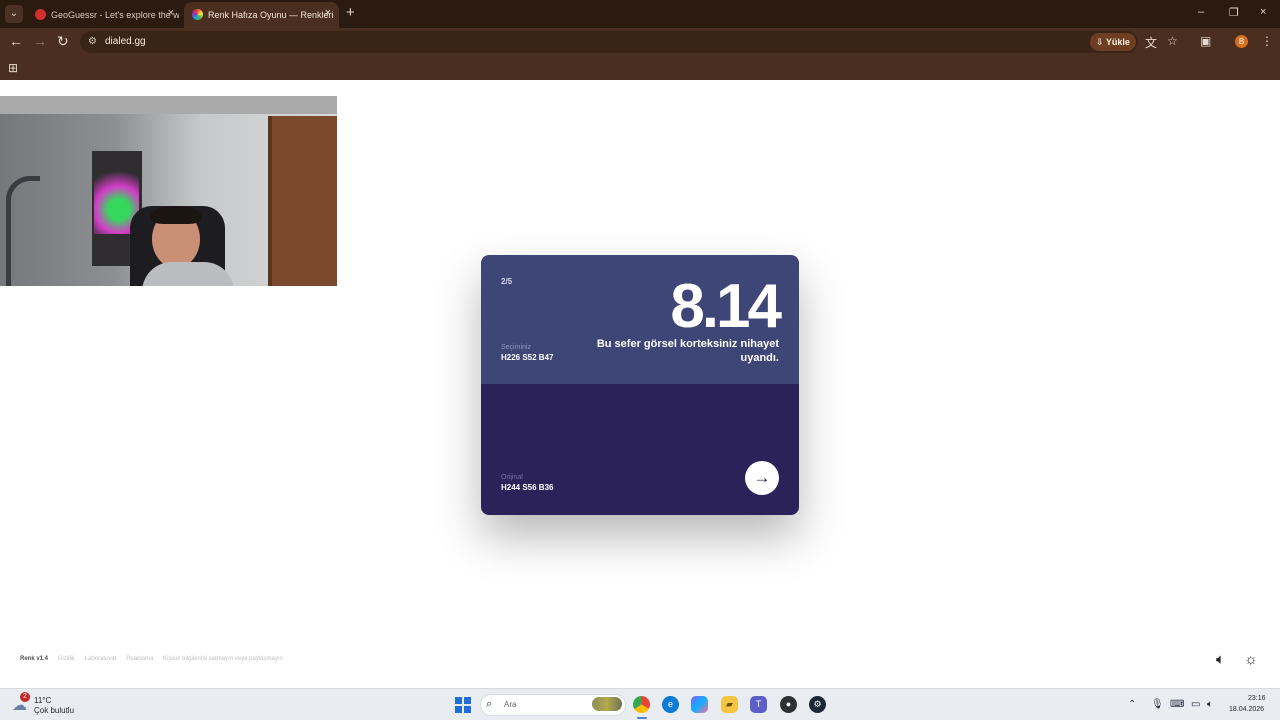  I want to click on translate-icon: 文, so click(1151, 42).